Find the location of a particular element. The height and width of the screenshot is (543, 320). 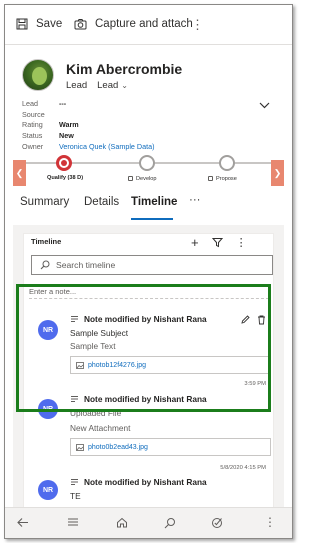

timeline-title: Timeline is located at coordinates (46, 241).